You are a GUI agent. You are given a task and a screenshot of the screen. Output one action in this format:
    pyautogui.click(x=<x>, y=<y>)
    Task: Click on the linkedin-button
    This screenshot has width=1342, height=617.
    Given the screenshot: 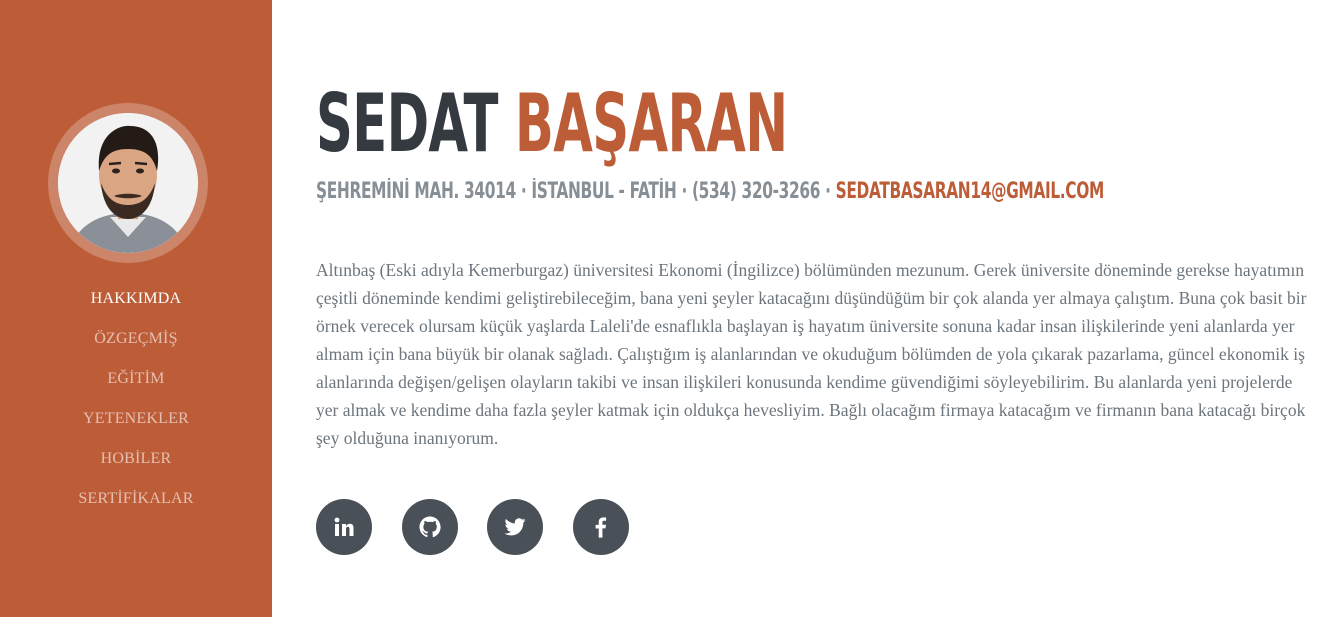 What is the action you would take?
    pyautogui.click(x=344, y=527)
    